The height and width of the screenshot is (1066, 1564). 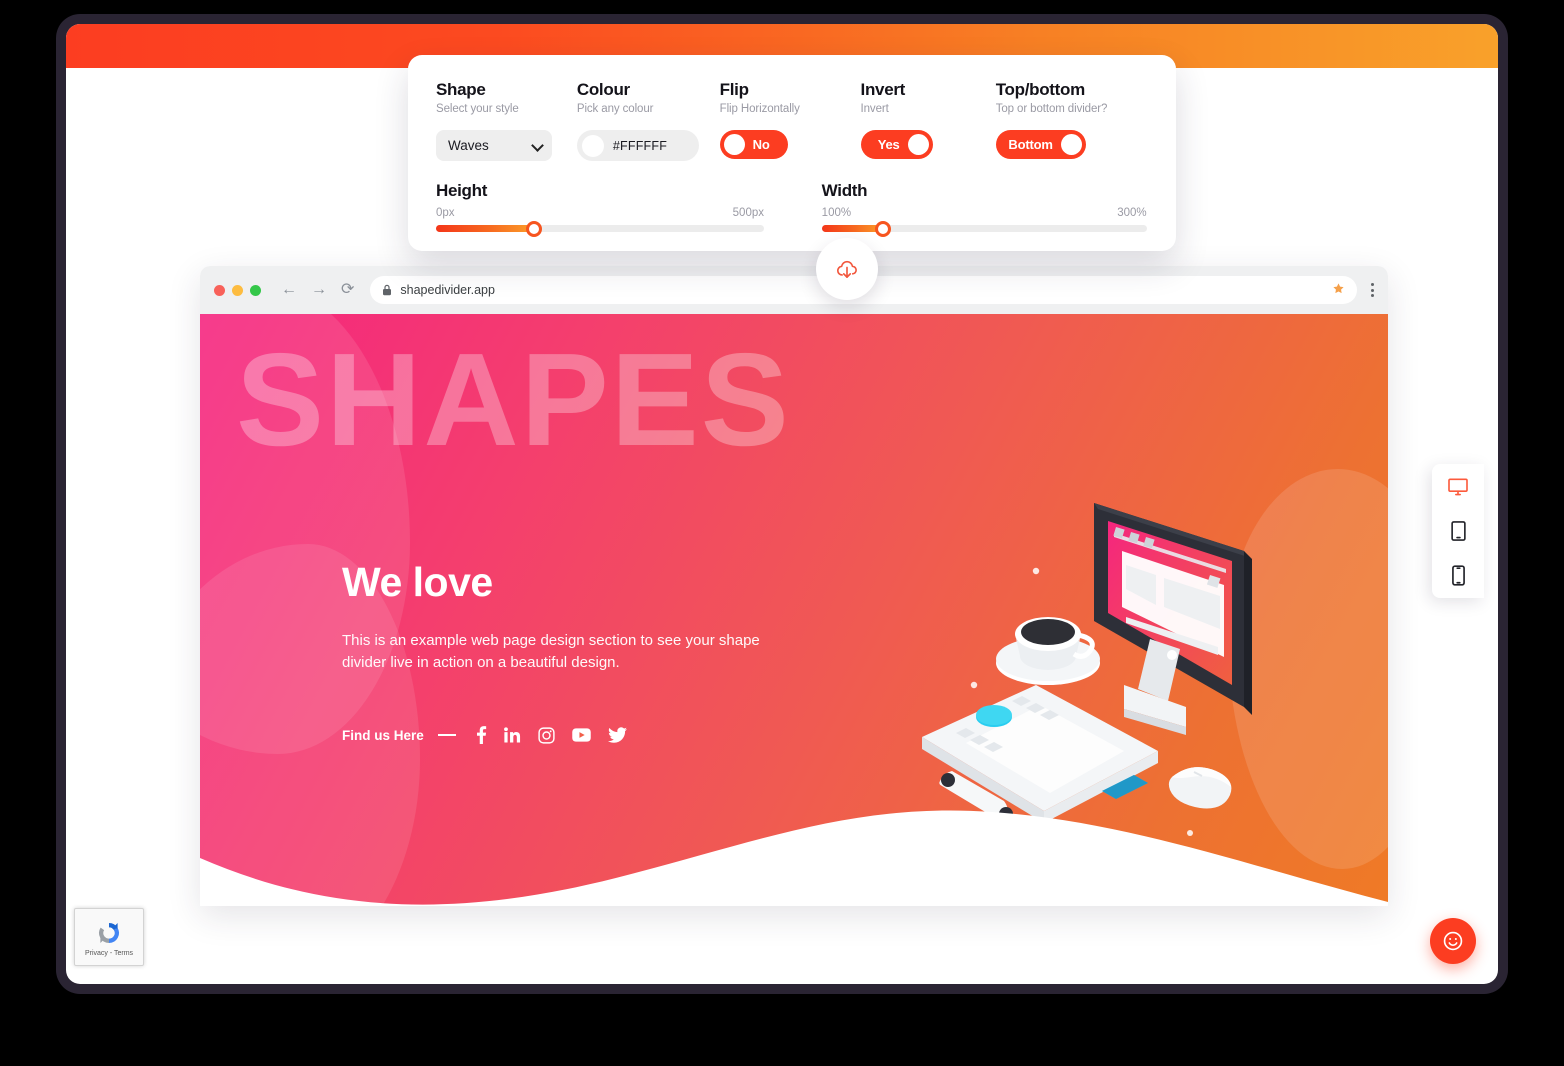 I want to click on invert-toggle-knob, so click(x=918, y=145).